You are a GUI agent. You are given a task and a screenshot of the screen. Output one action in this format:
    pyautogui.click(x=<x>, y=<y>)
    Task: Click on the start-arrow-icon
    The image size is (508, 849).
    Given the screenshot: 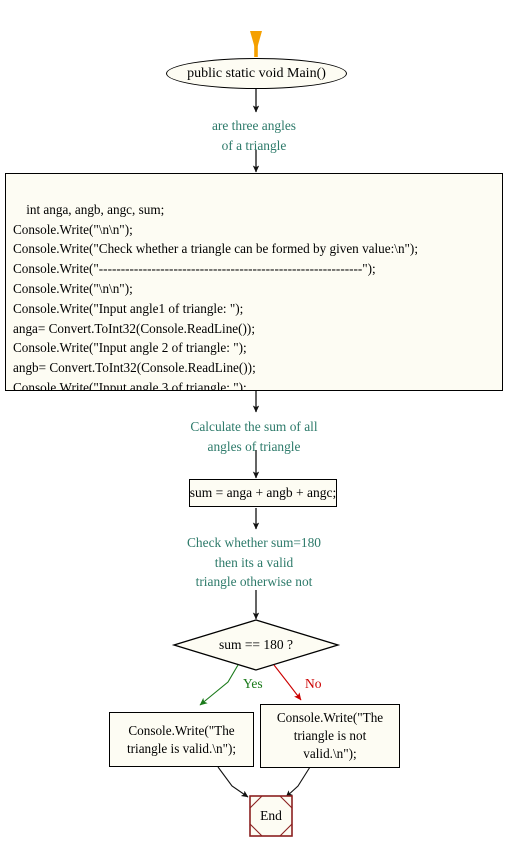 What is the action you would take?
    pyautogui.click(x=256, y=44)
    